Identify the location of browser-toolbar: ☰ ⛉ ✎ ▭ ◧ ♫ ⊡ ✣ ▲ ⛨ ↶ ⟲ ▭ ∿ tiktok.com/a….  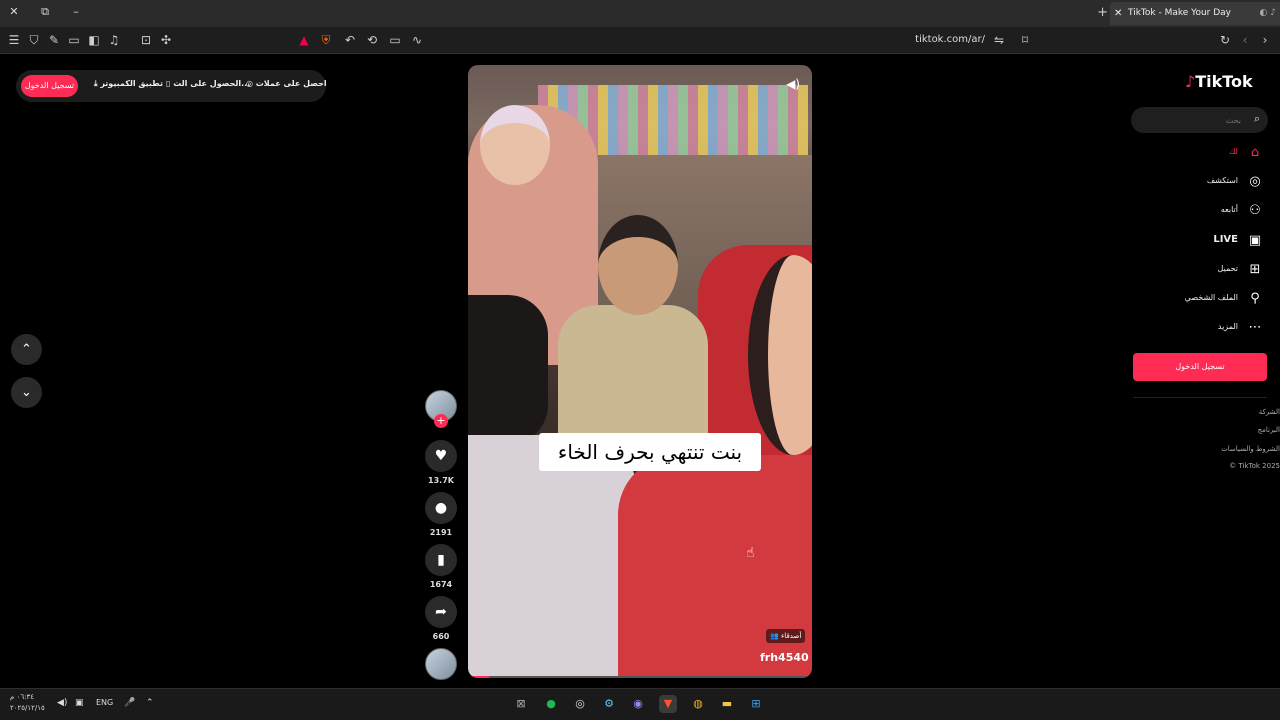
(640, 40).